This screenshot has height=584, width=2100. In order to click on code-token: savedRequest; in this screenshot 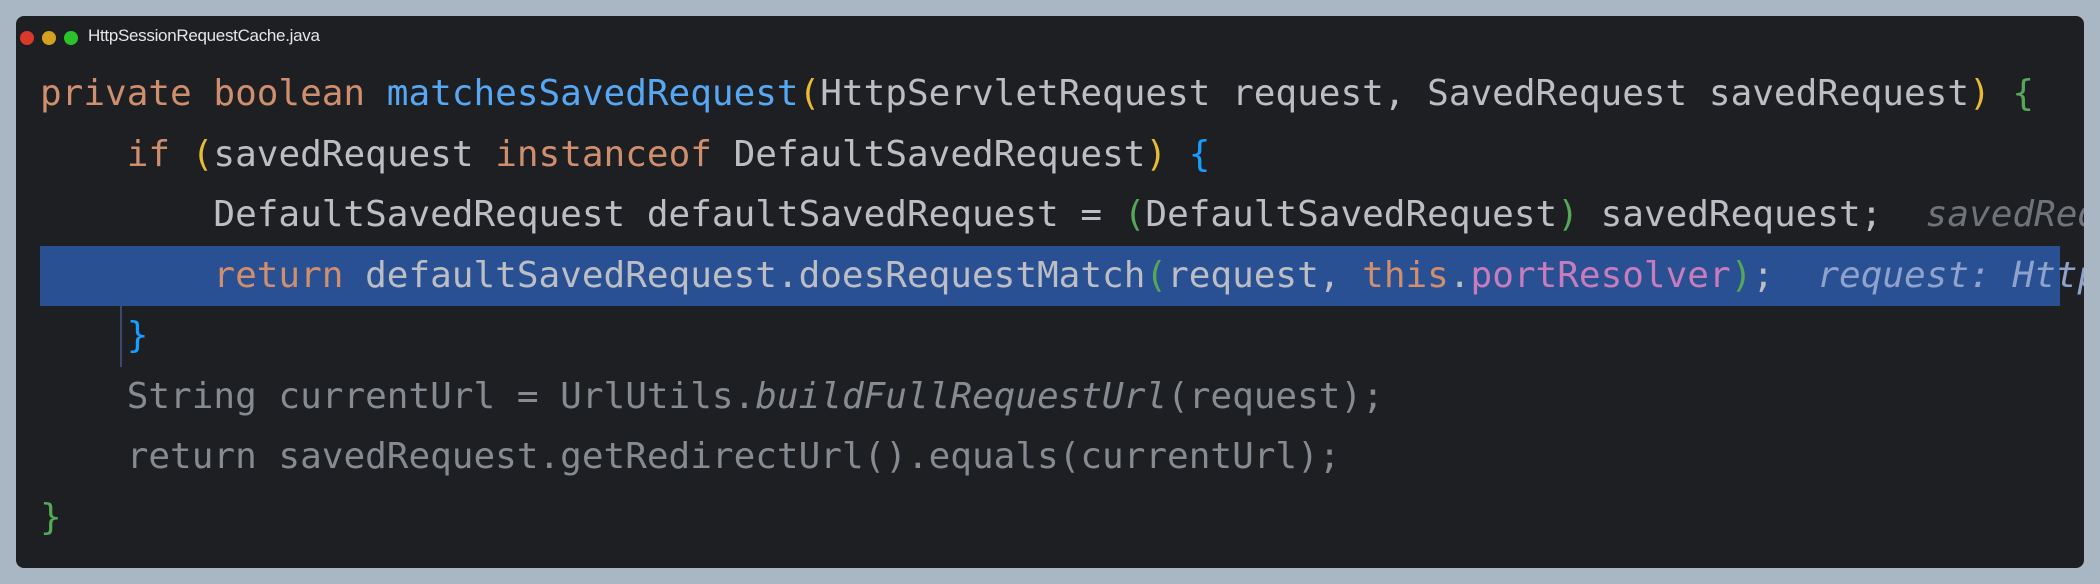, I will do `click(1752, 214)`.